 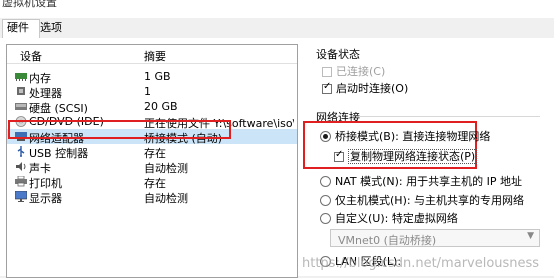 What do you see at coordinates (152, 167) in the screenshot?
I see `device-row-sound-card: 声卡 自动检测` at bounding box center [152, 167].